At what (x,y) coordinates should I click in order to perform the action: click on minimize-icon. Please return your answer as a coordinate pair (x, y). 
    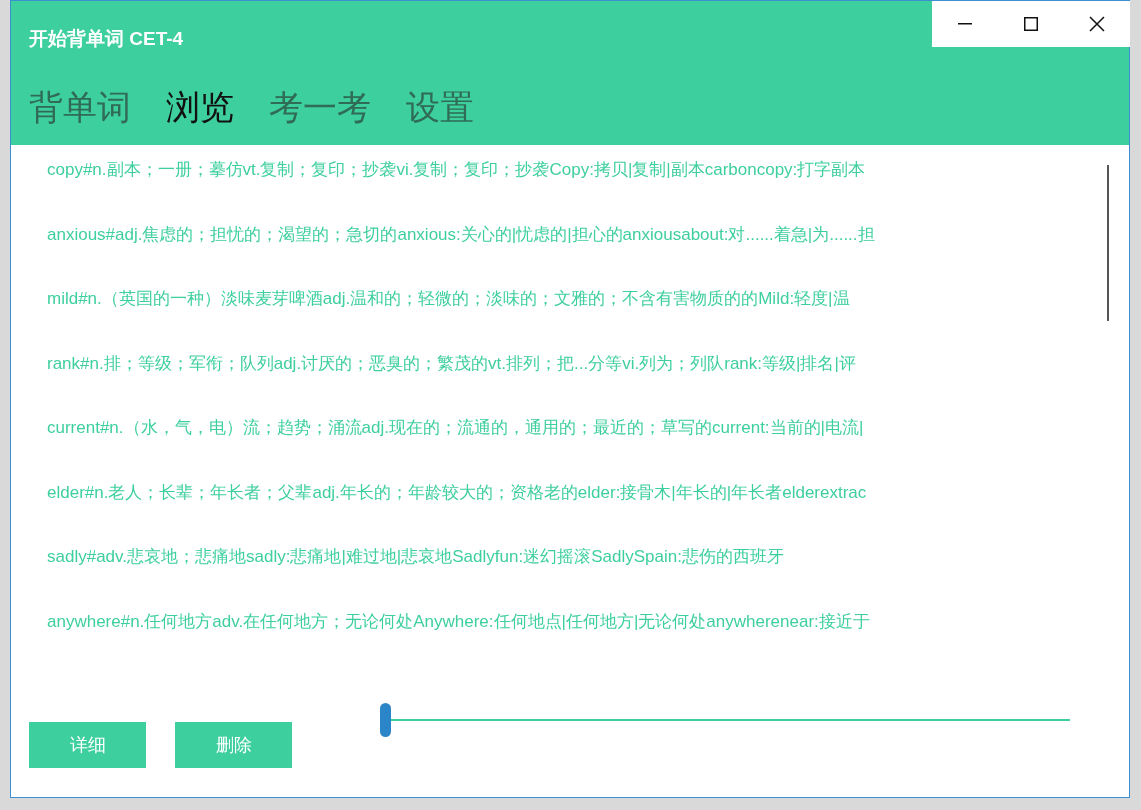
    Looking at the image, I should click on (965, 24).